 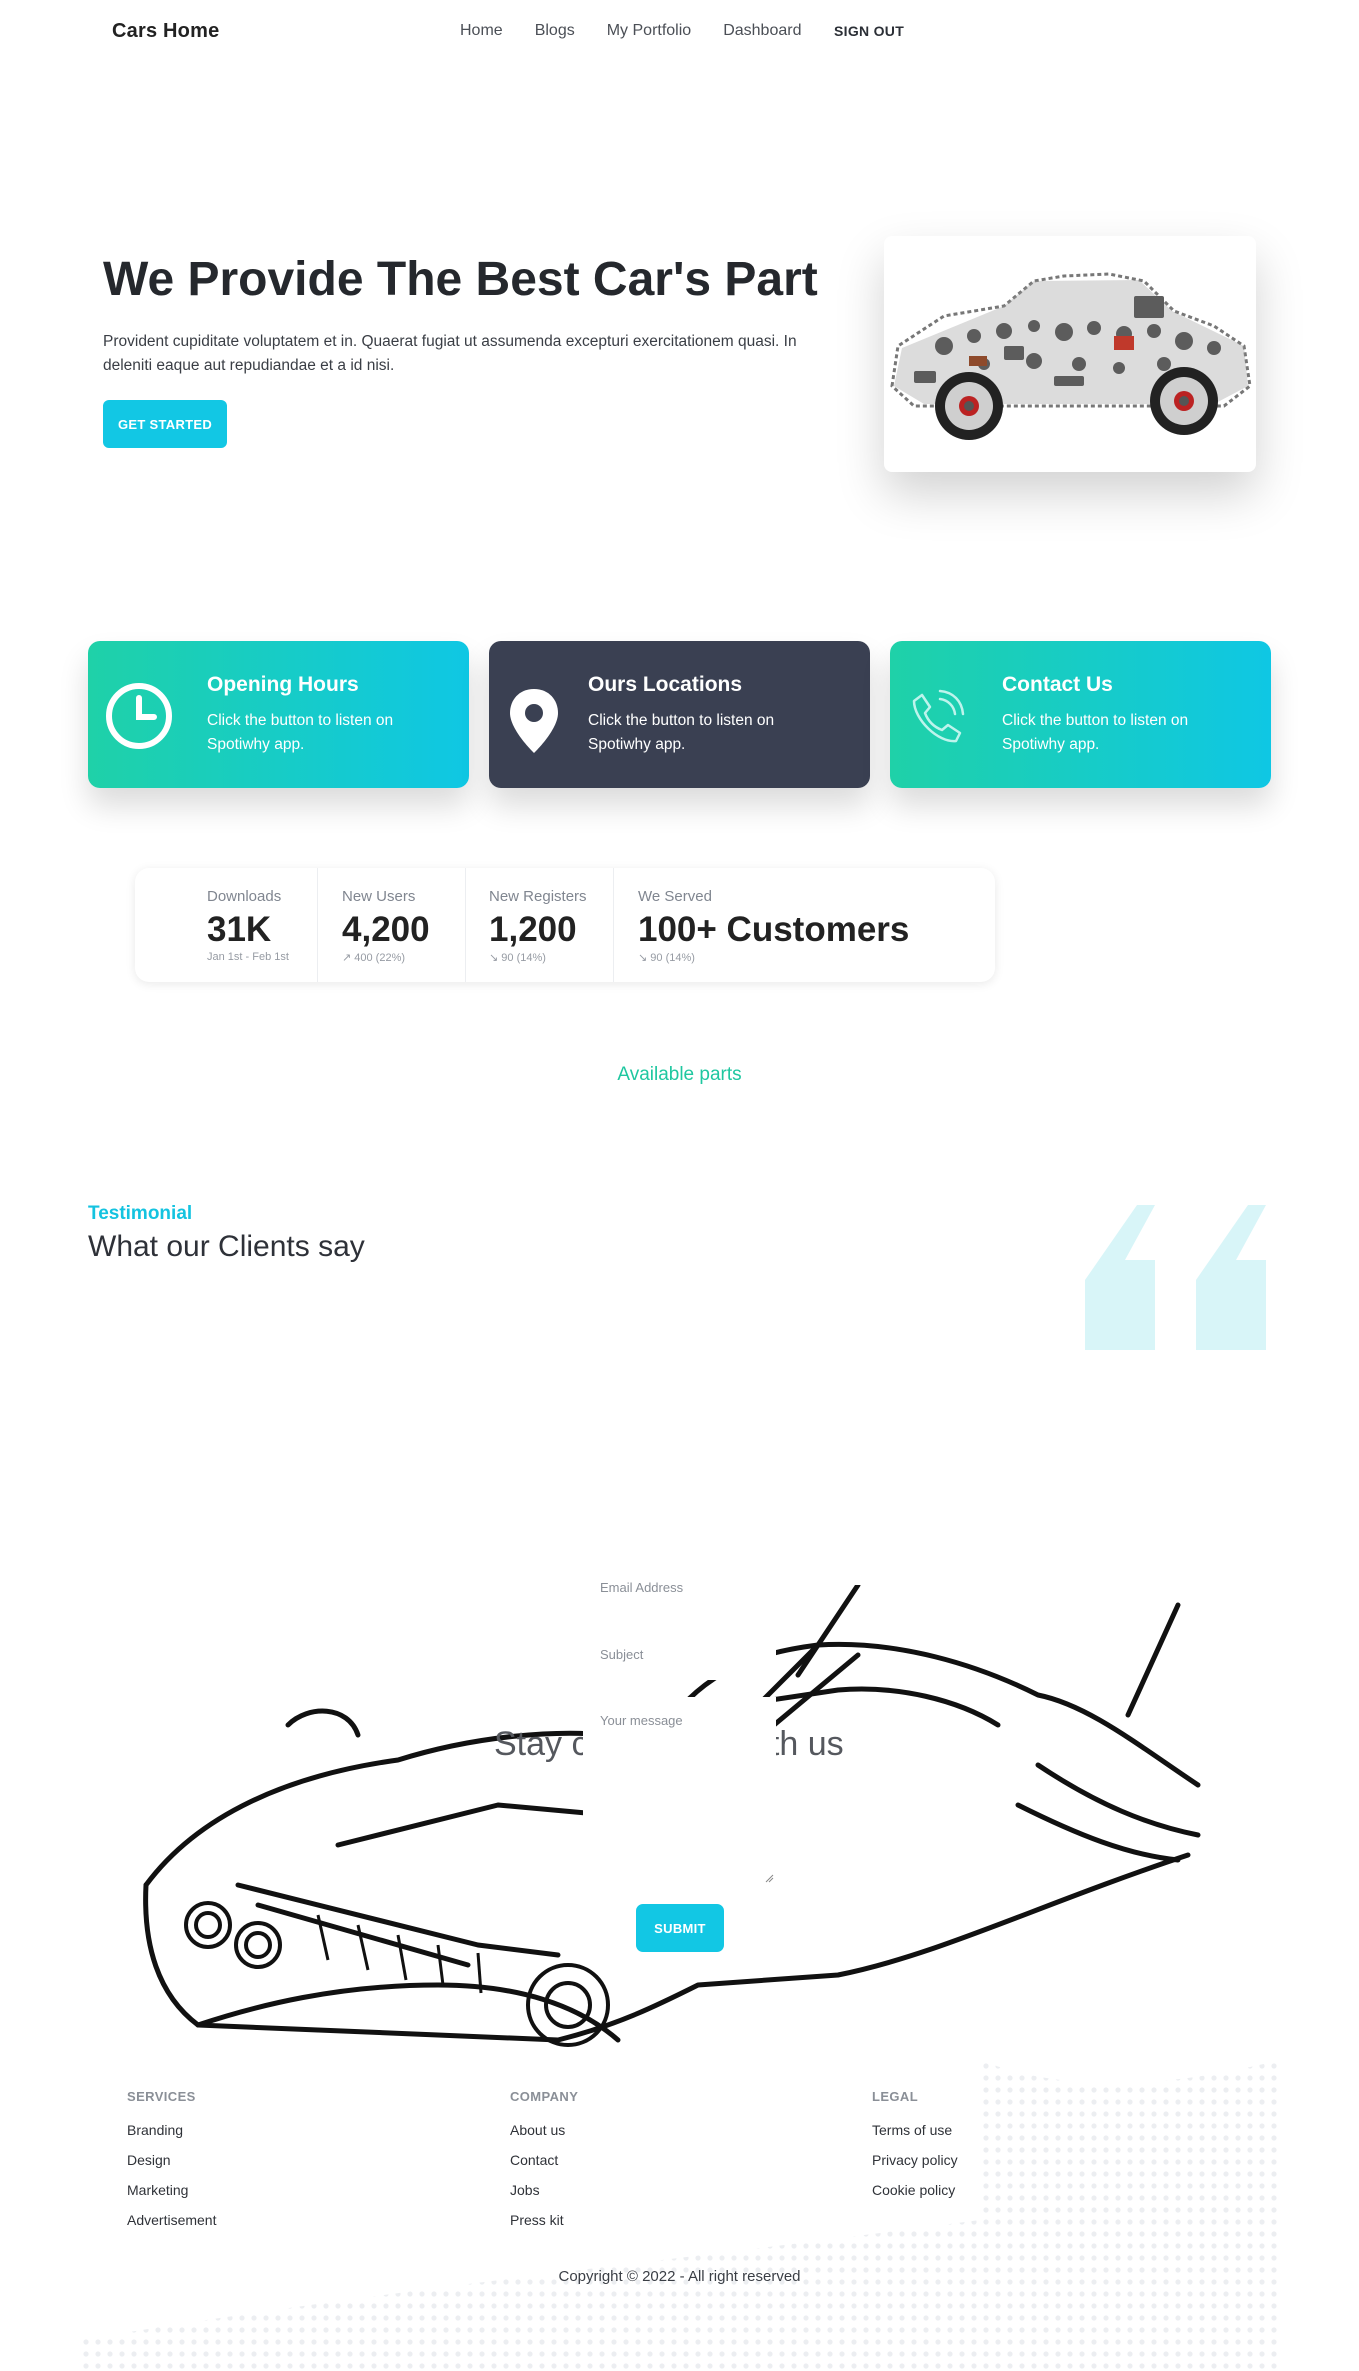 What do you see at coordinates (171, 2160) in the screenshot?
I see `footer-link: Design` at bounding box center [171, 2160].